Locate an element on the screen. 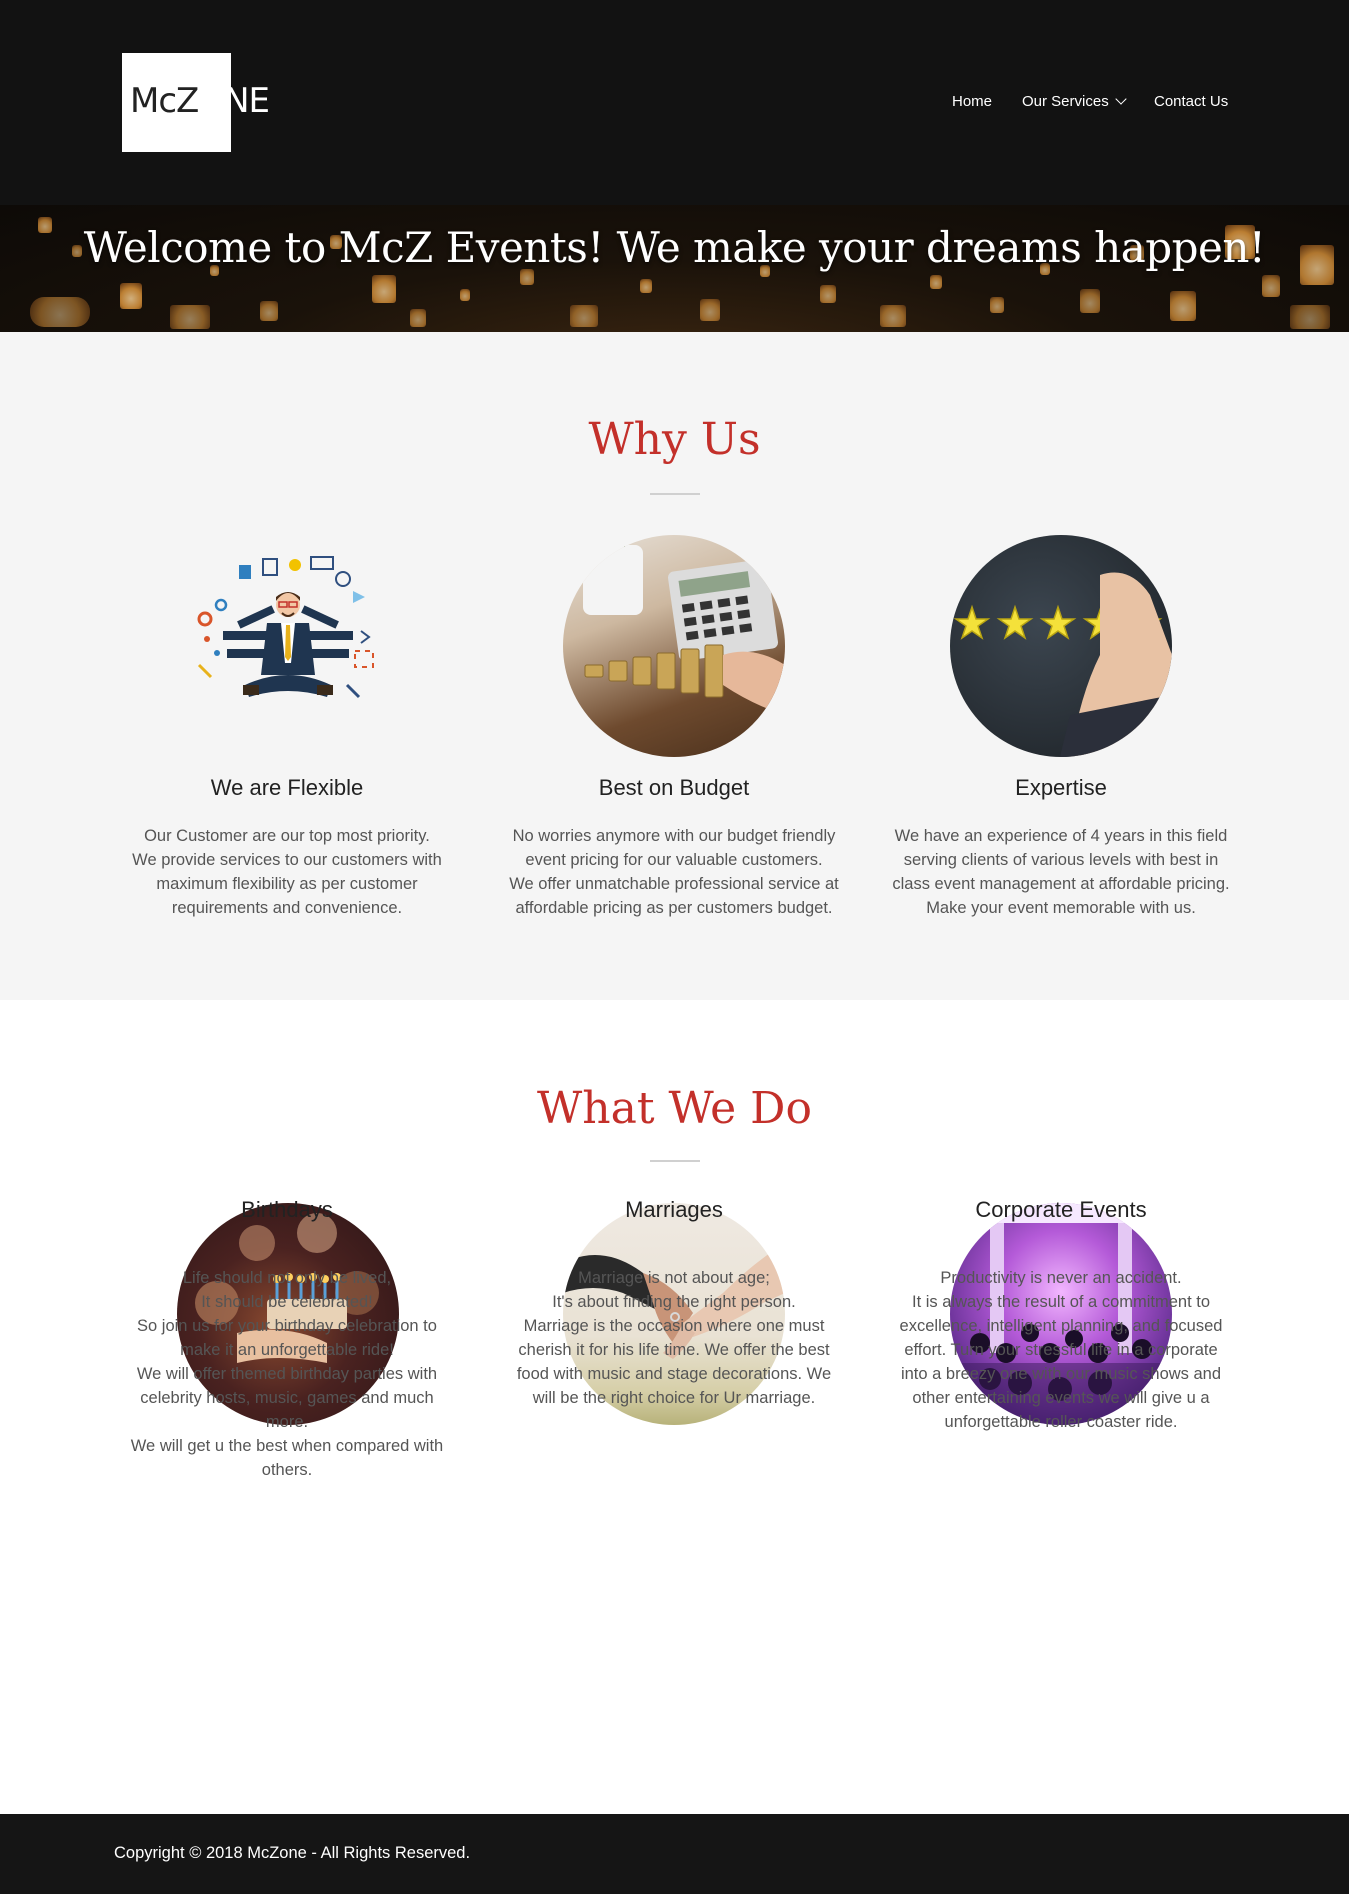 The height and width of the screenshot is (1894, 1349). card-title-budget: Best on Budget is located at coordinates (674, 787).